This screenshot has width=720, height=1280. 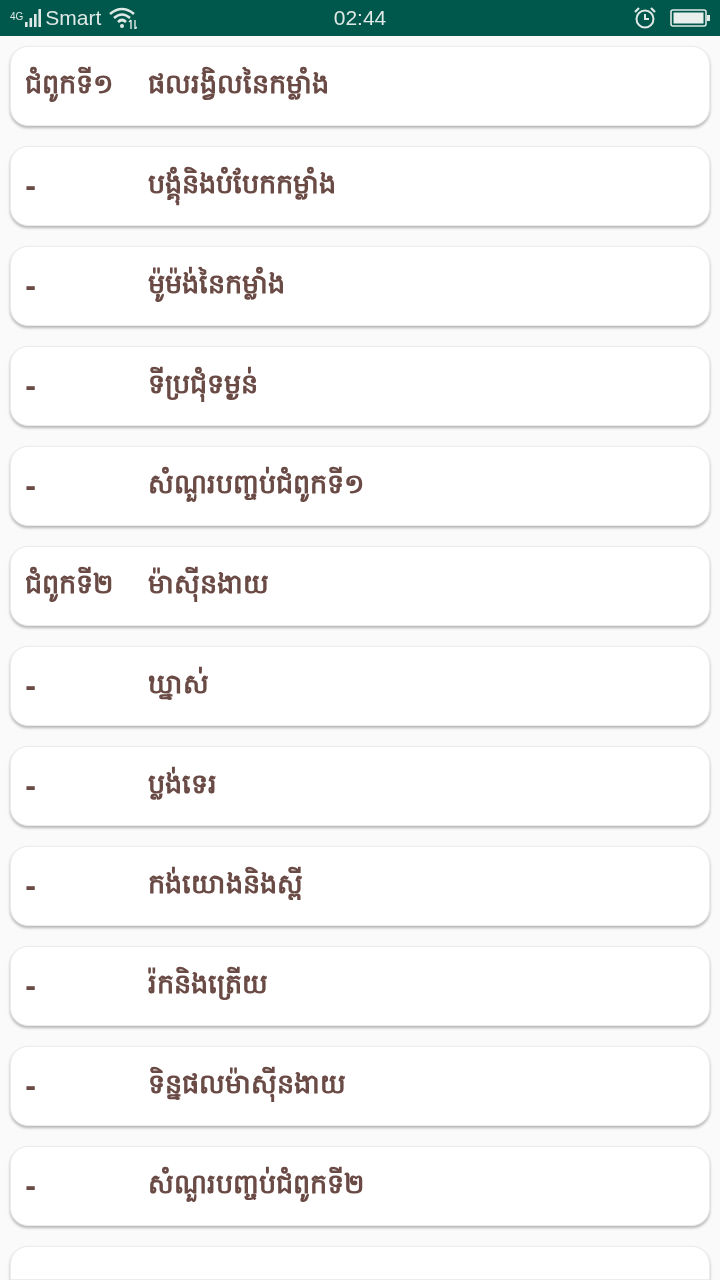 What do you see at coordinates (225, 884) in the screenshot?
I see `lesson-title: កង់យោងនិងស្ពី` at bounding box center [225, 884].